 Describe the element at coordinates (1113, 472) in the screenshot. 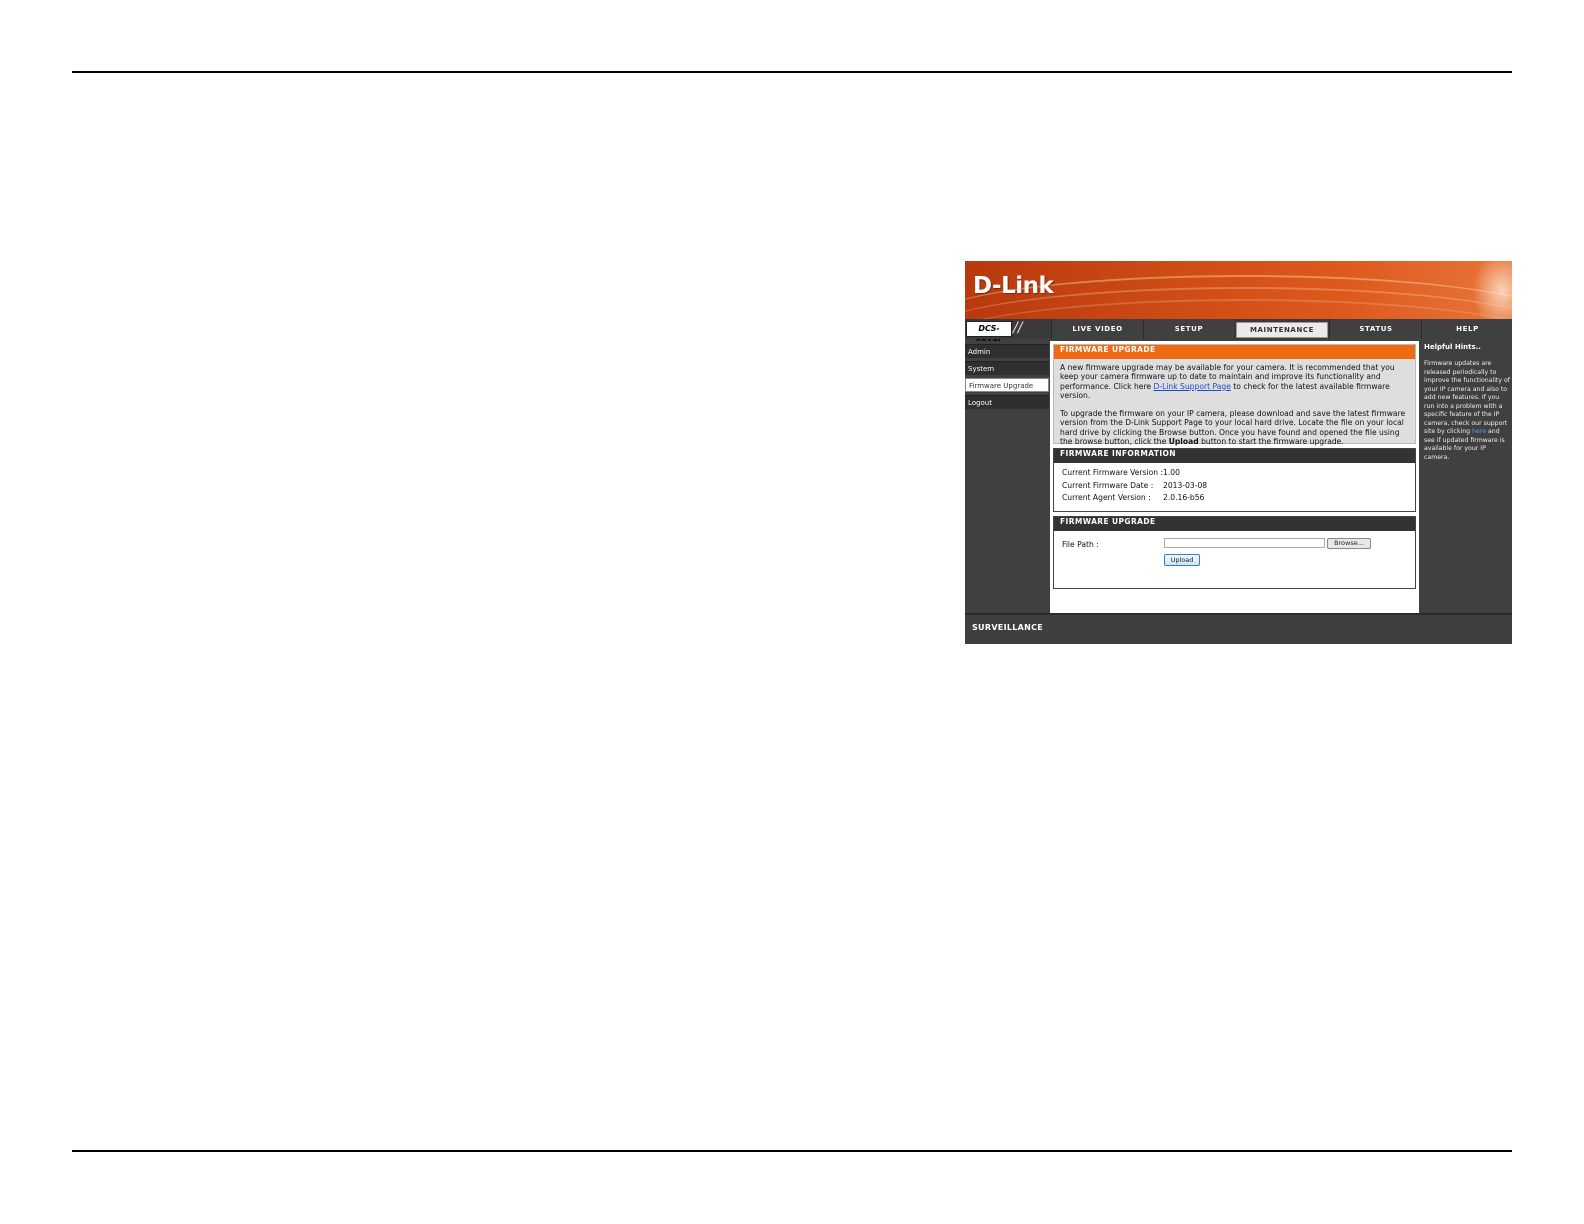

I see `info-label: Current Firmware Version :` at that location.